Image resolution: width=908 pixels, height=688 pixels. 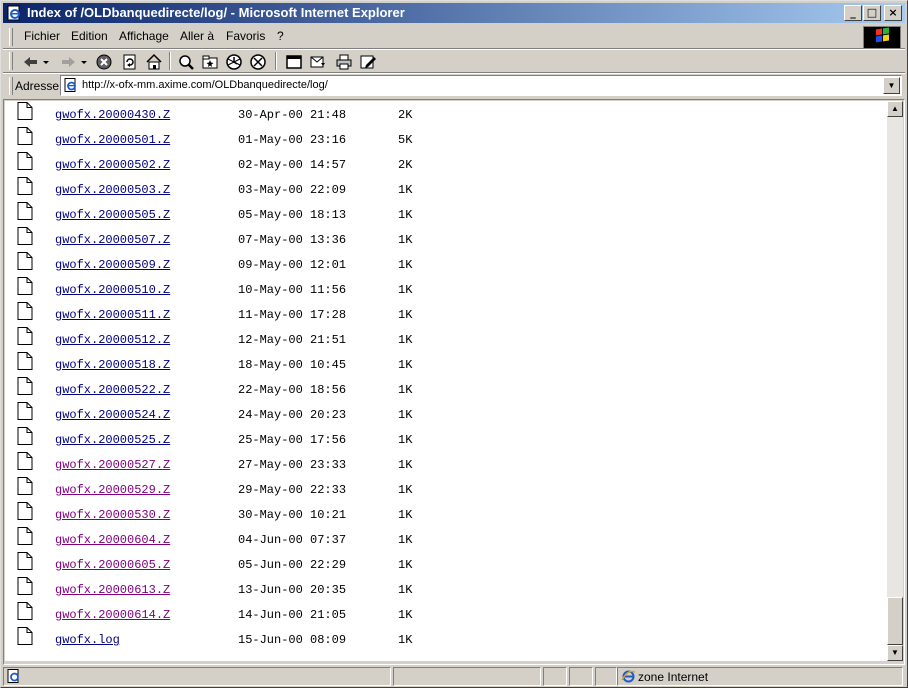 What do you see at coordinates (104, 415) in the screenshot?
I see `file-link: gwofx.20000524.Z` at bounding box center [104, 415].